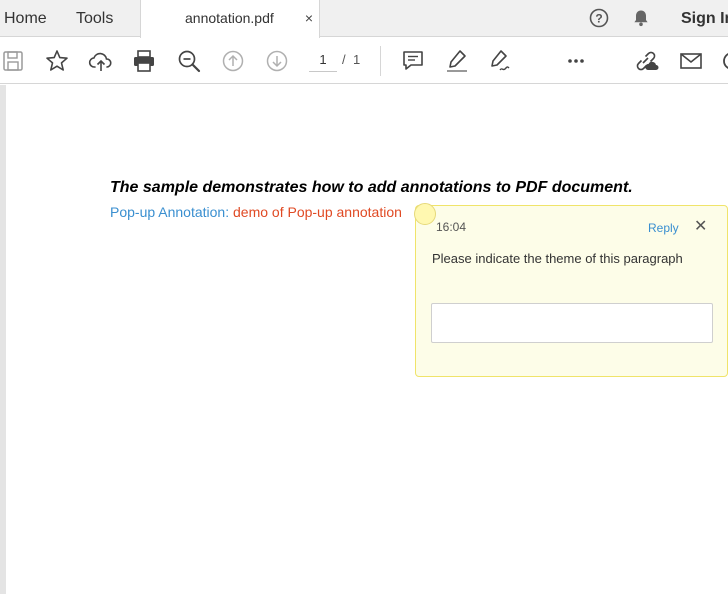 The width and height of the screenshot is (728, 594). What do you see at coordinates (663, 228) in the screenshot?
I see `reply-link: Reply` at bounding box center [663, 228].